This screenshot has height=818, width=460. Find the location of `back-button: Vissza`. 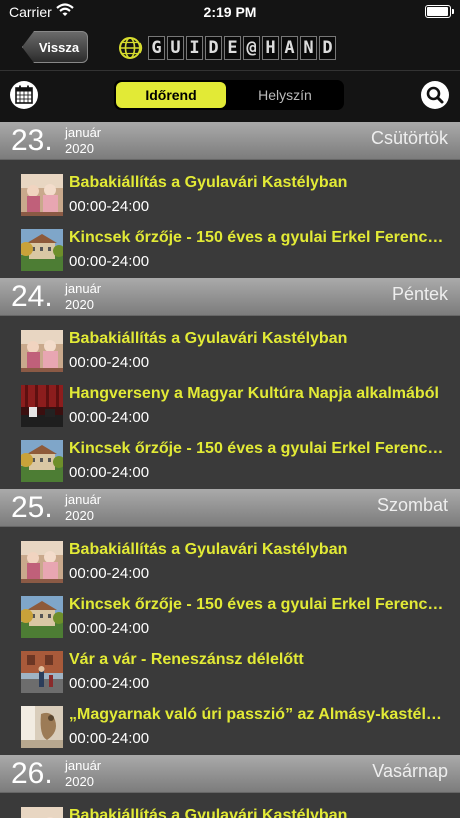

back-button: Vissza is located at coordinates (55, 47).